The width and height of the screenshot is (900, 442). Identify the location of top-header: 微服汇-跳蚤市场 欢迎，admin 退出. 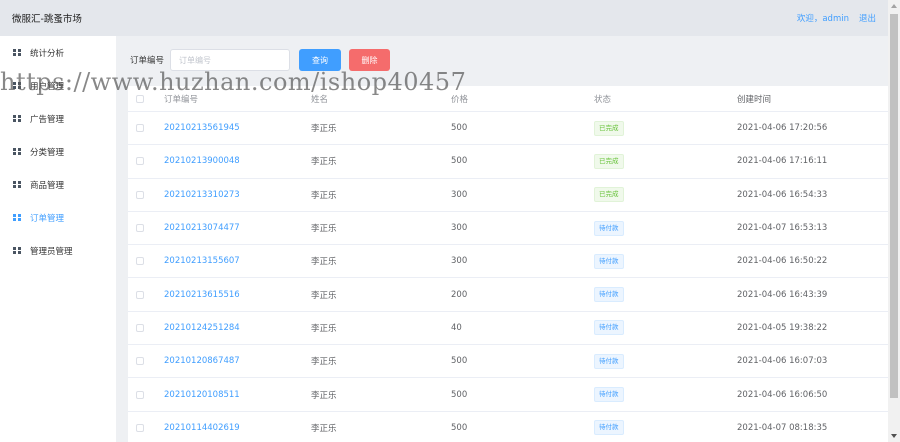
(444, 18).